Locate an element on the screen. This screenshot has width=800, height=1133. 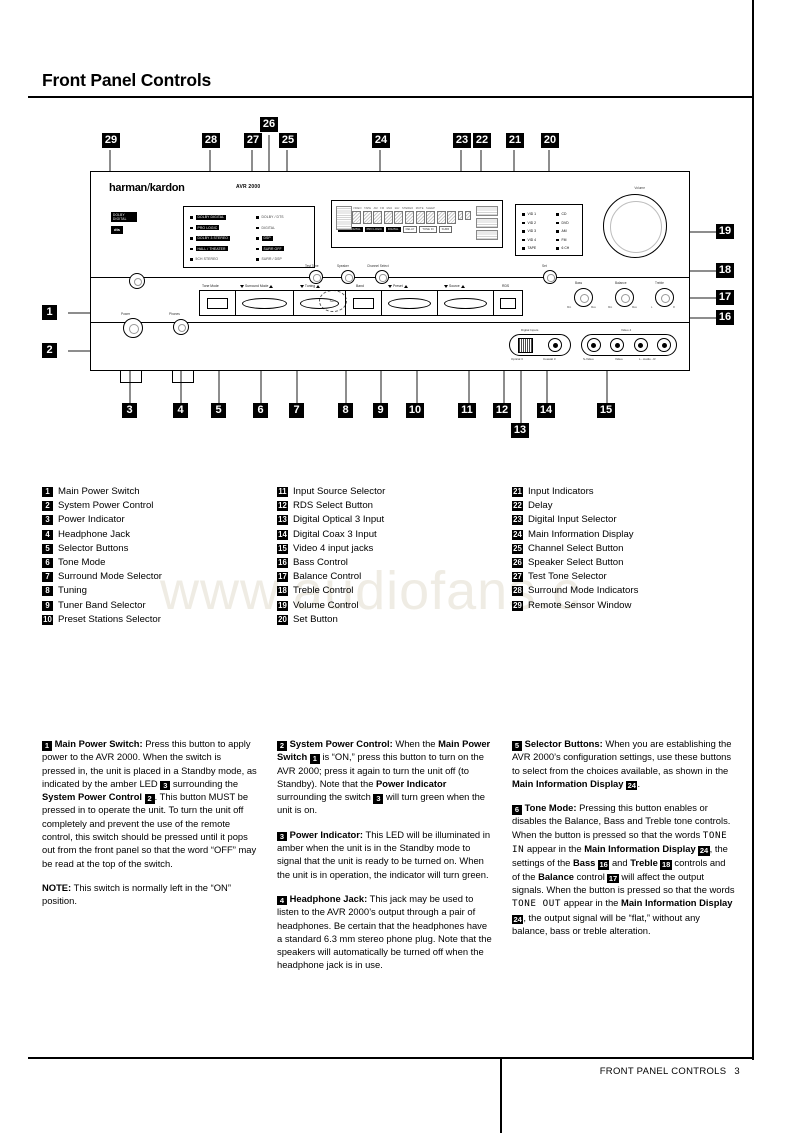
input-source-selector: Source is located at coordinates (465, 300).